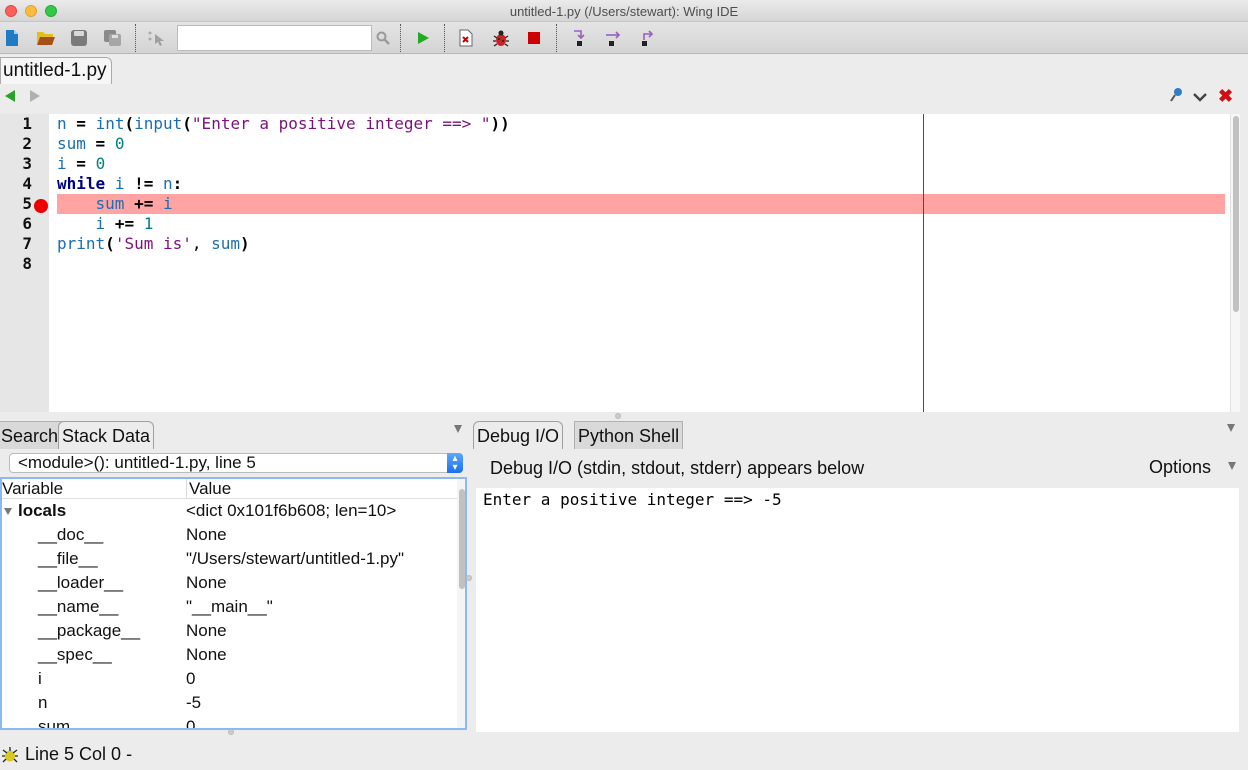 The height and width of the screenshot is (770, 1248). What do you see at coordinates (624, 97) in the screenshot?
I see `editor-nav-row: ✖` at bounding box center [624, 97].